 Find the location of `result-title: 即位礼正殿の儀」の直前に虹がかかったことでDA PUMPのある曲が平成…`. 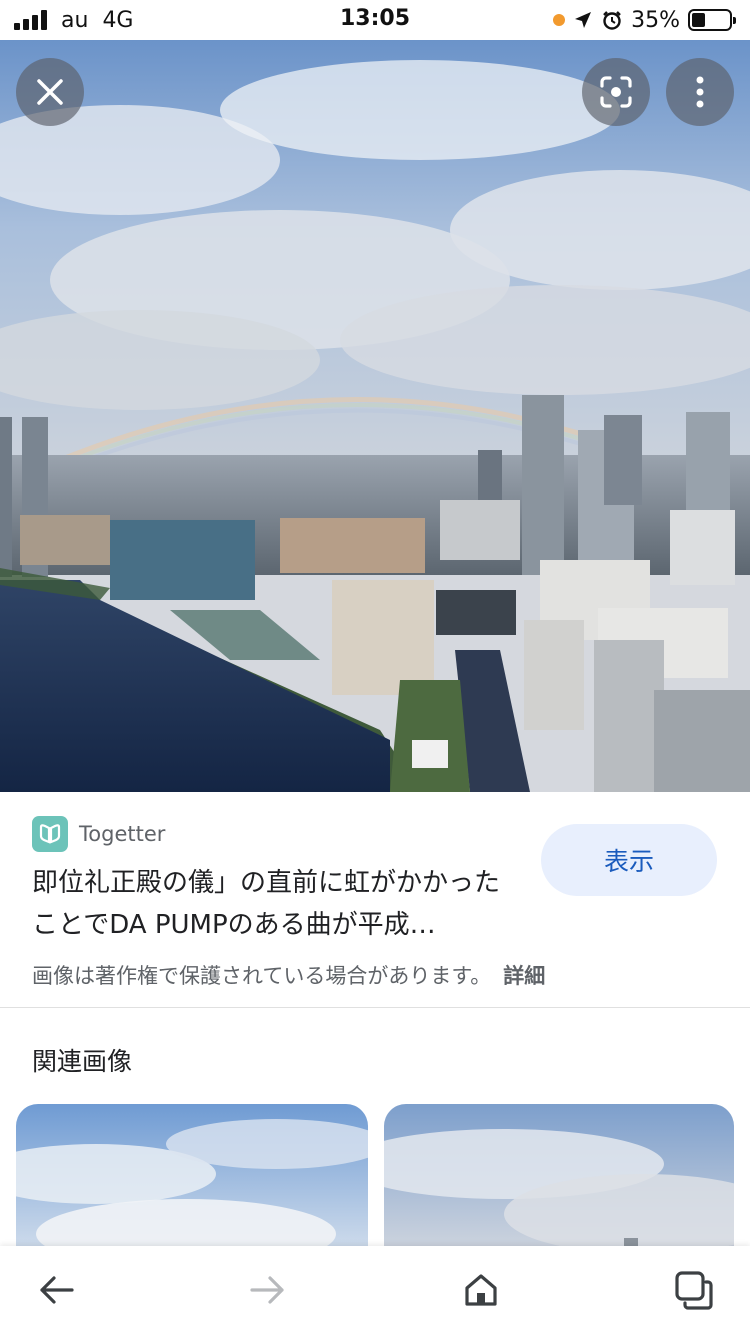

result-title: 即位礼正殿の儀」の直前に虹がかかったことでDA PUMPのある曲が平成… is located at coordinates (277, 904).